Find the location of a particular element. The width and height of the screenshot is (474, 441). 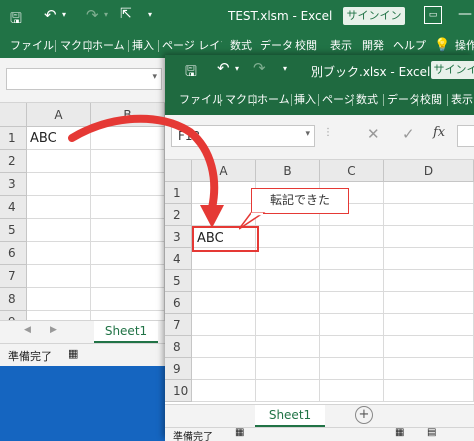

transfer-arrow is located at coordinates (146, 171).